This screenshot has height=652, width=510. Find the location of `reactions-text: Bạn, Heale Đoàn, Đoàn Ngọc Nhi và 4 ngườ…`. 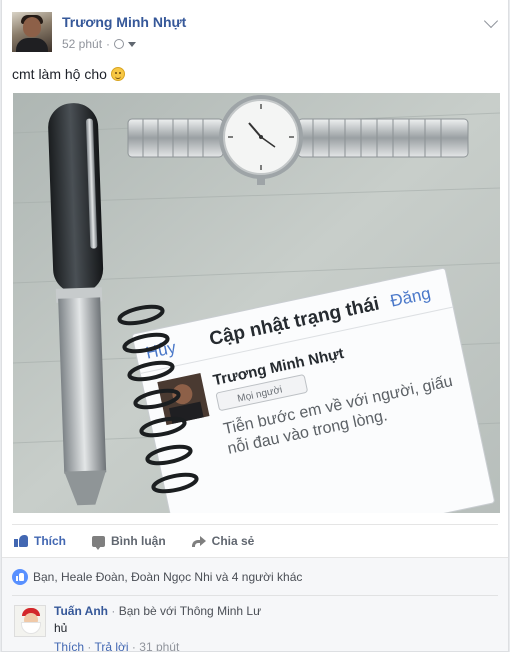

reactions-text: Bạn, Heale Đoàn, Đoàn Ngọc Nhi và 4 ngườ… is located at coordinates (167, 577).